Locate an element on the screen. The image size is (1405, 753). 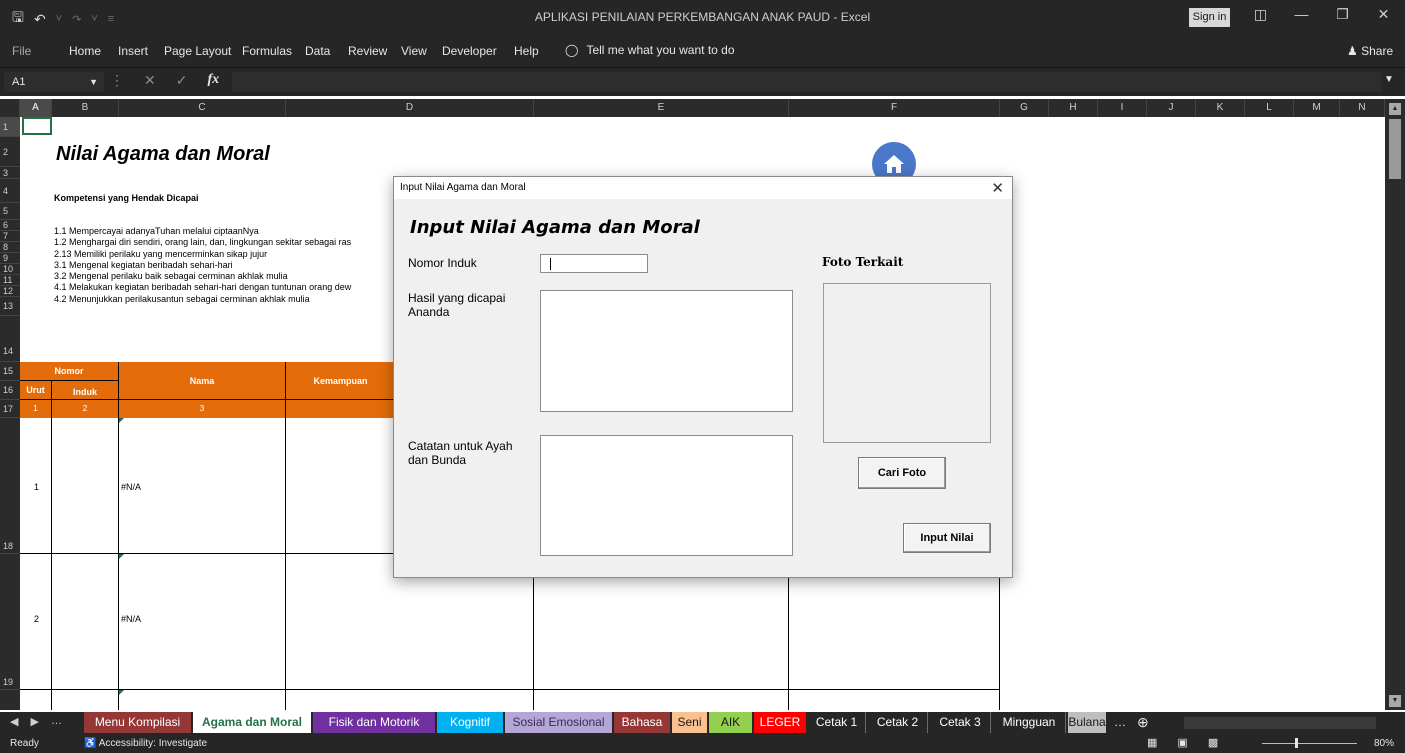
sheet-tab: Sosial Emosional is located at coordinates (558, 722).